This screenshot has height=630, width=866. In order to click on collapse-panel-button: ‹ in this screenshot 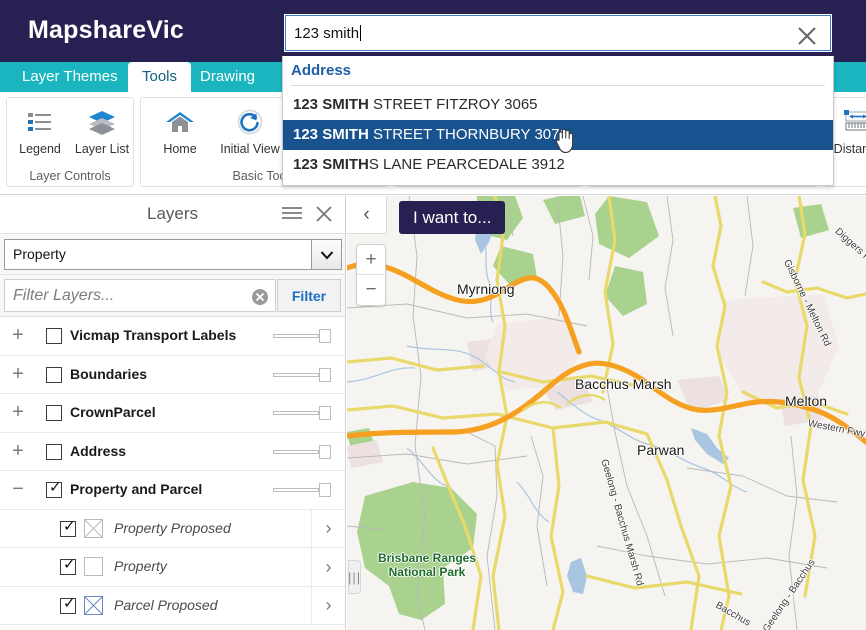, I will do `click(367, 215)`.